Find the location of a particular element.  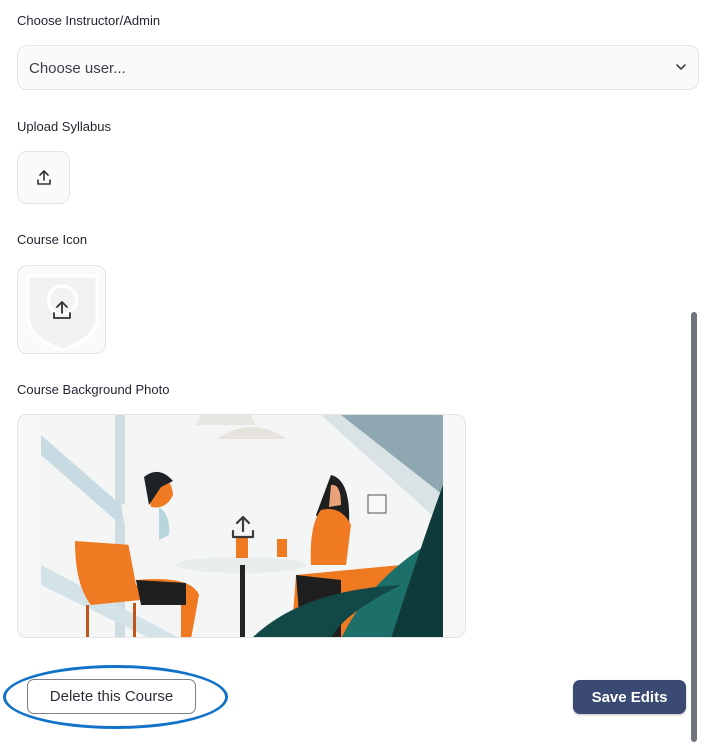

scrollbar-thumb is located at coordinates (694, 527).